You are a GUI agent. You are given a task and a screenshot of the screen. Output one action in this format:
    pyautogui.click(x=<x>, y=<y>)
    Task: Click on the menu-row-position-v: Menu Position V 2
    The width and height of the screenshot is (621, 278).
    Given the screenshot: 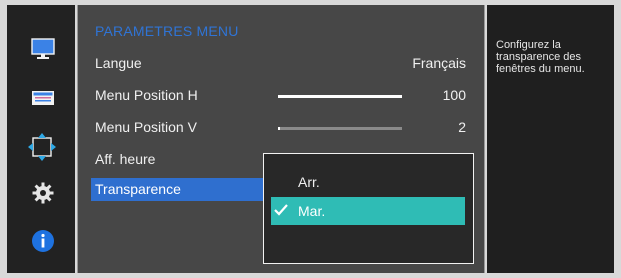 What is the action you would take?
    pyautogui.click(x=279, y=127)
    